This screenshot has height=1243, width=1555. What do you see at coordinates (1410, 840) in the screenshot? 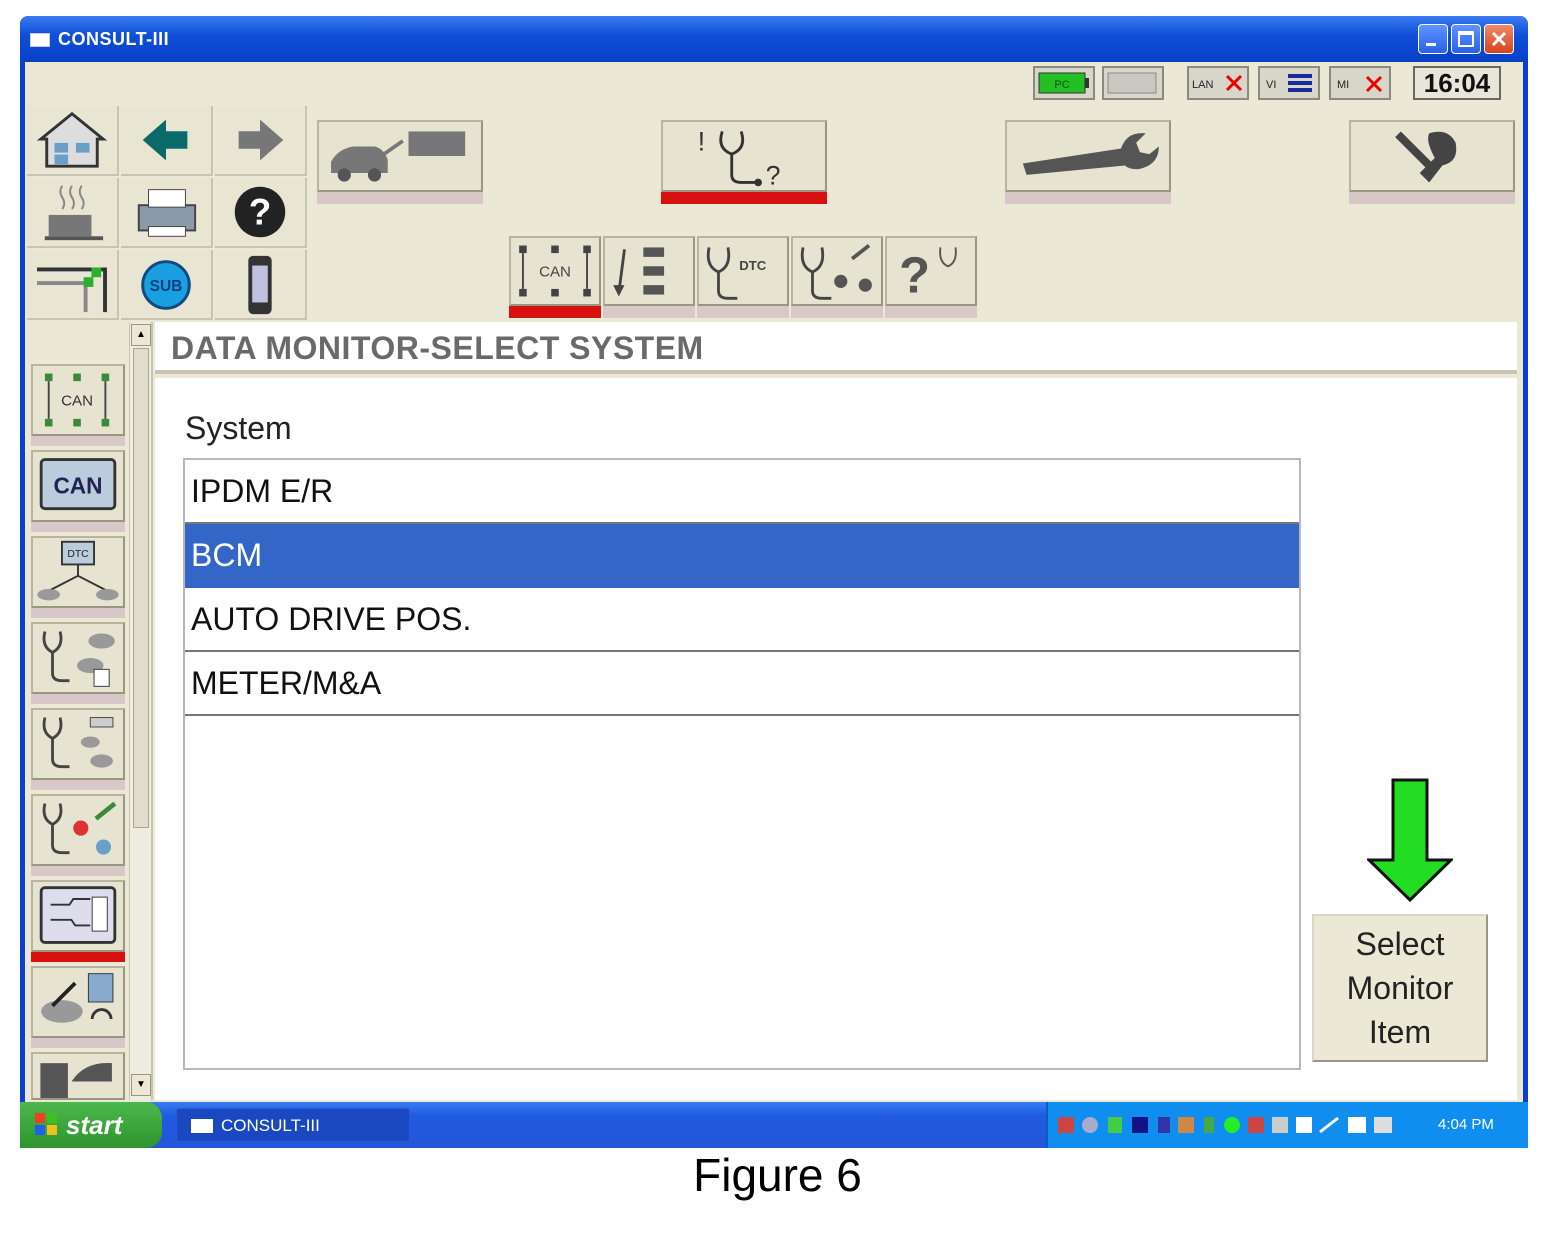
I see `arrow-down-icon` at bounding box center [1410, 840].